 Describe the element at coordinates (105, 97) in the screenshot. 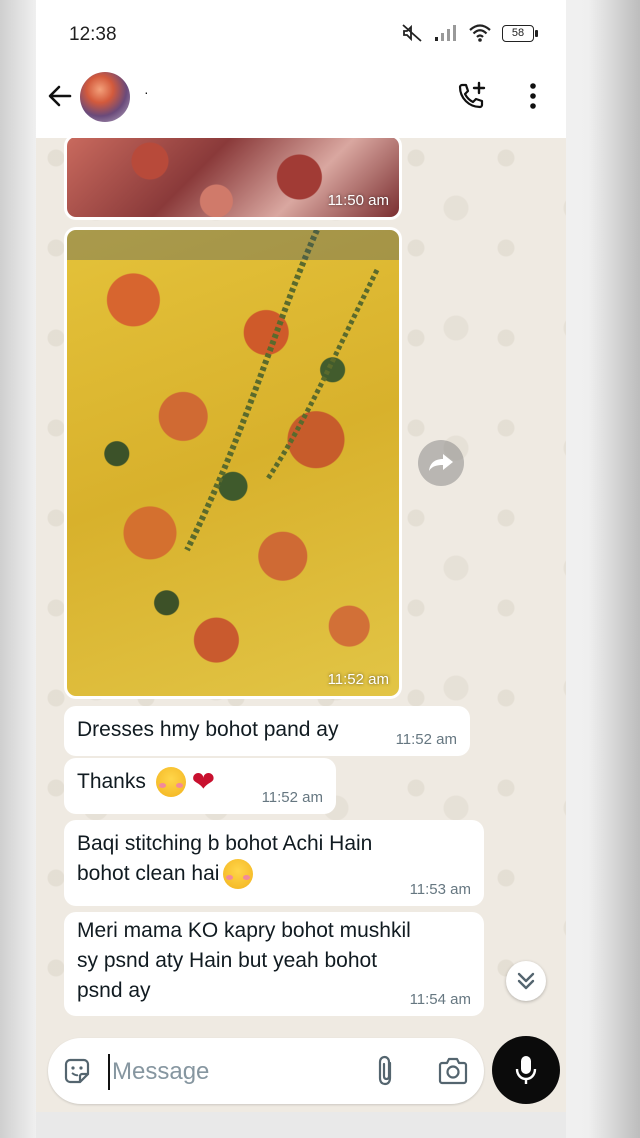

I see `avatar` at that location.